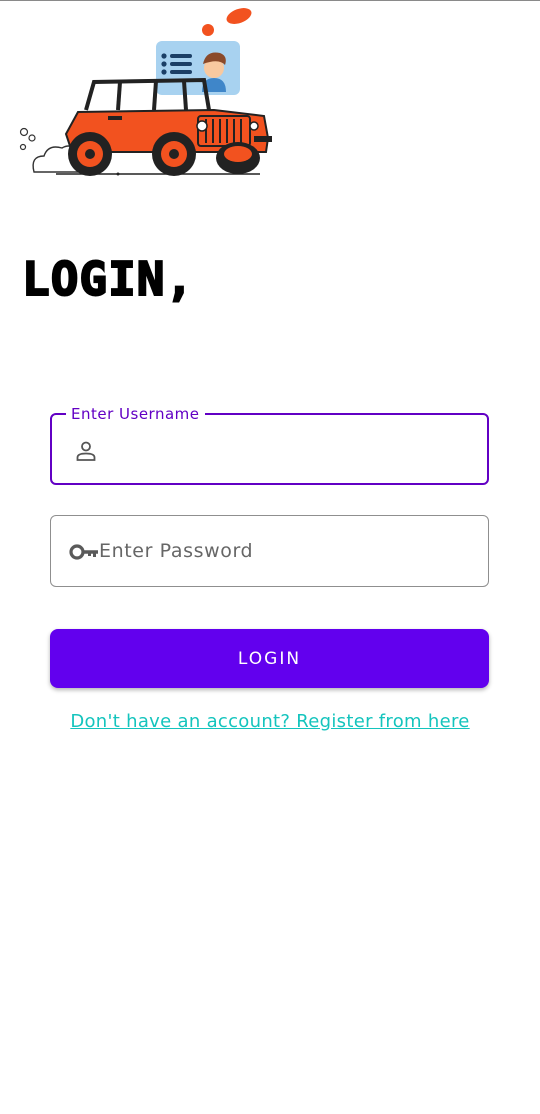 The width and height of the screenshot is (540, 1114). I want to click on username-input, so click(290, 449).